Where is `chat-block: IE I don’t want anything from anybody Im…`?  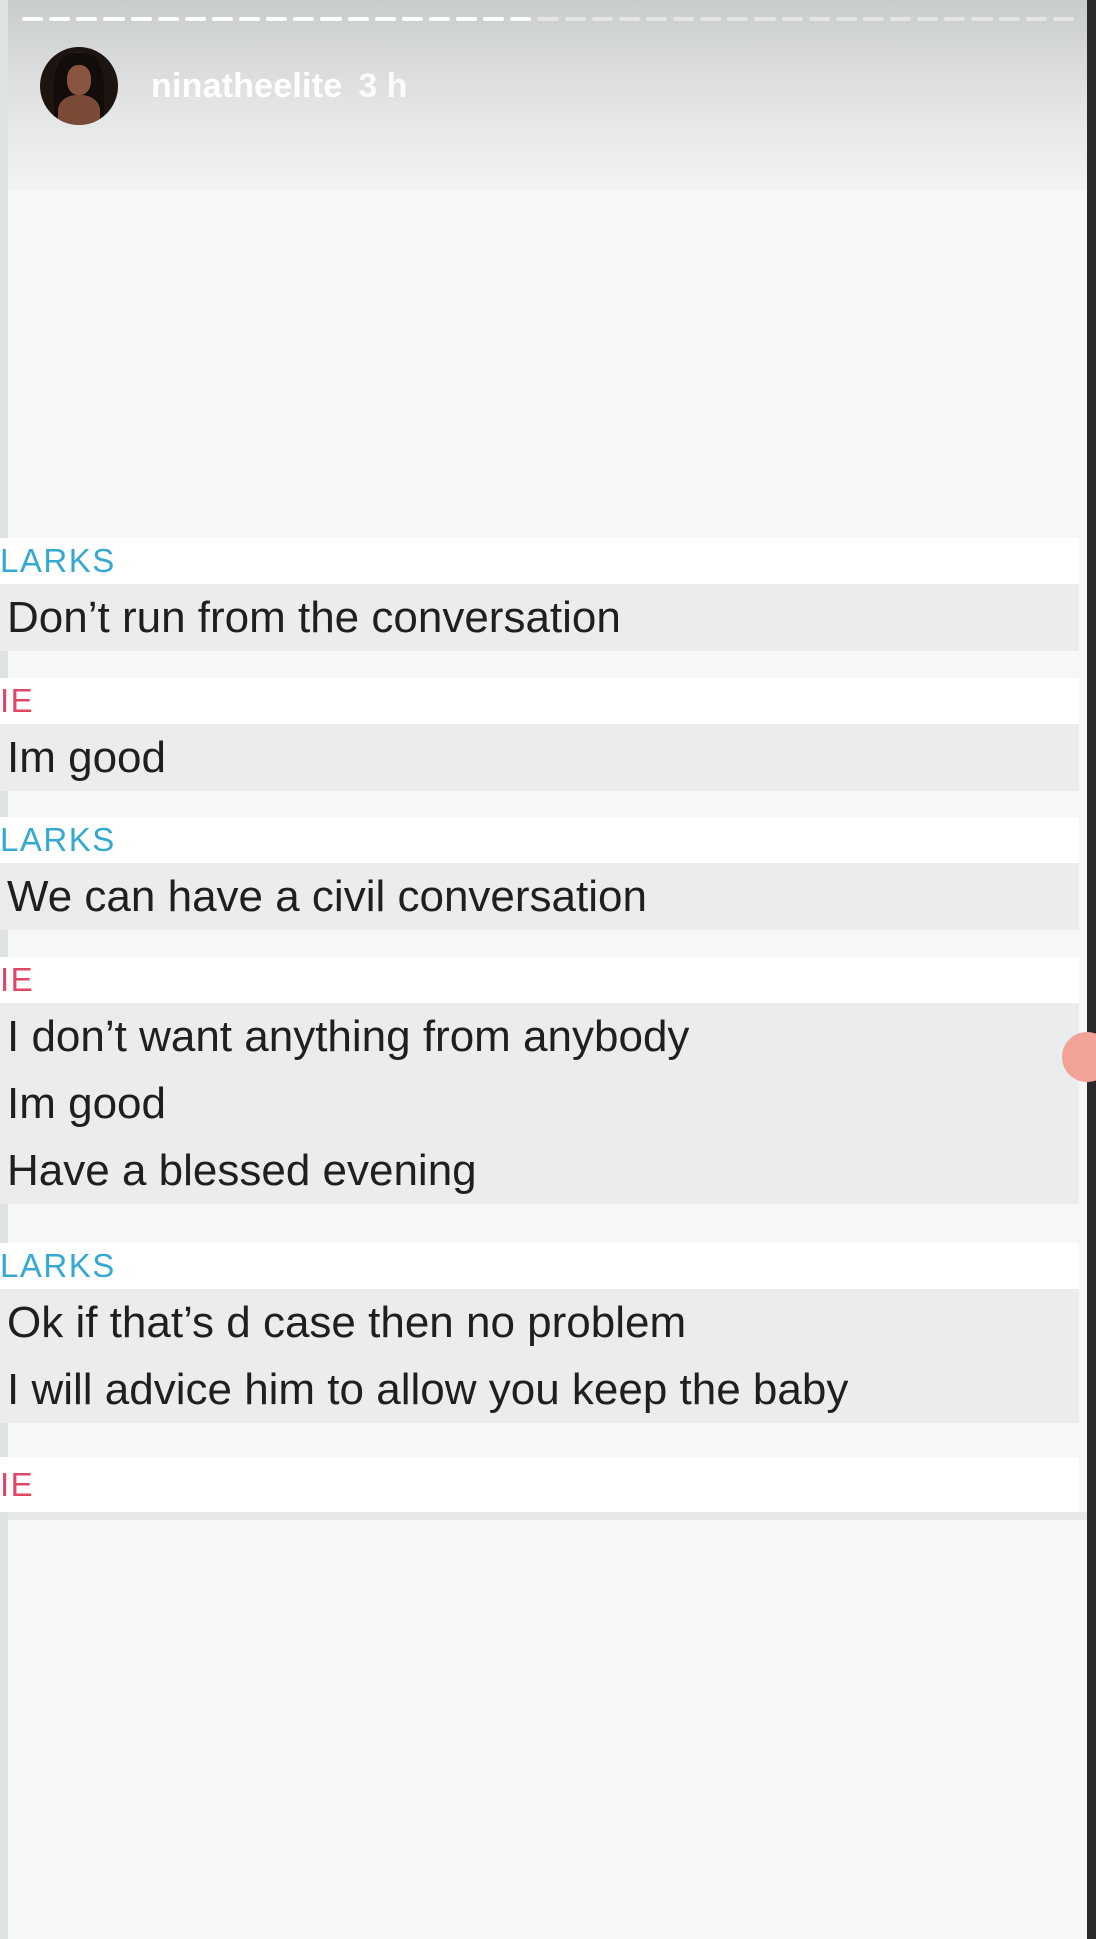
chat-block: IE I don’t want anything from anybody Im… is located at coordinates (539, 1080).